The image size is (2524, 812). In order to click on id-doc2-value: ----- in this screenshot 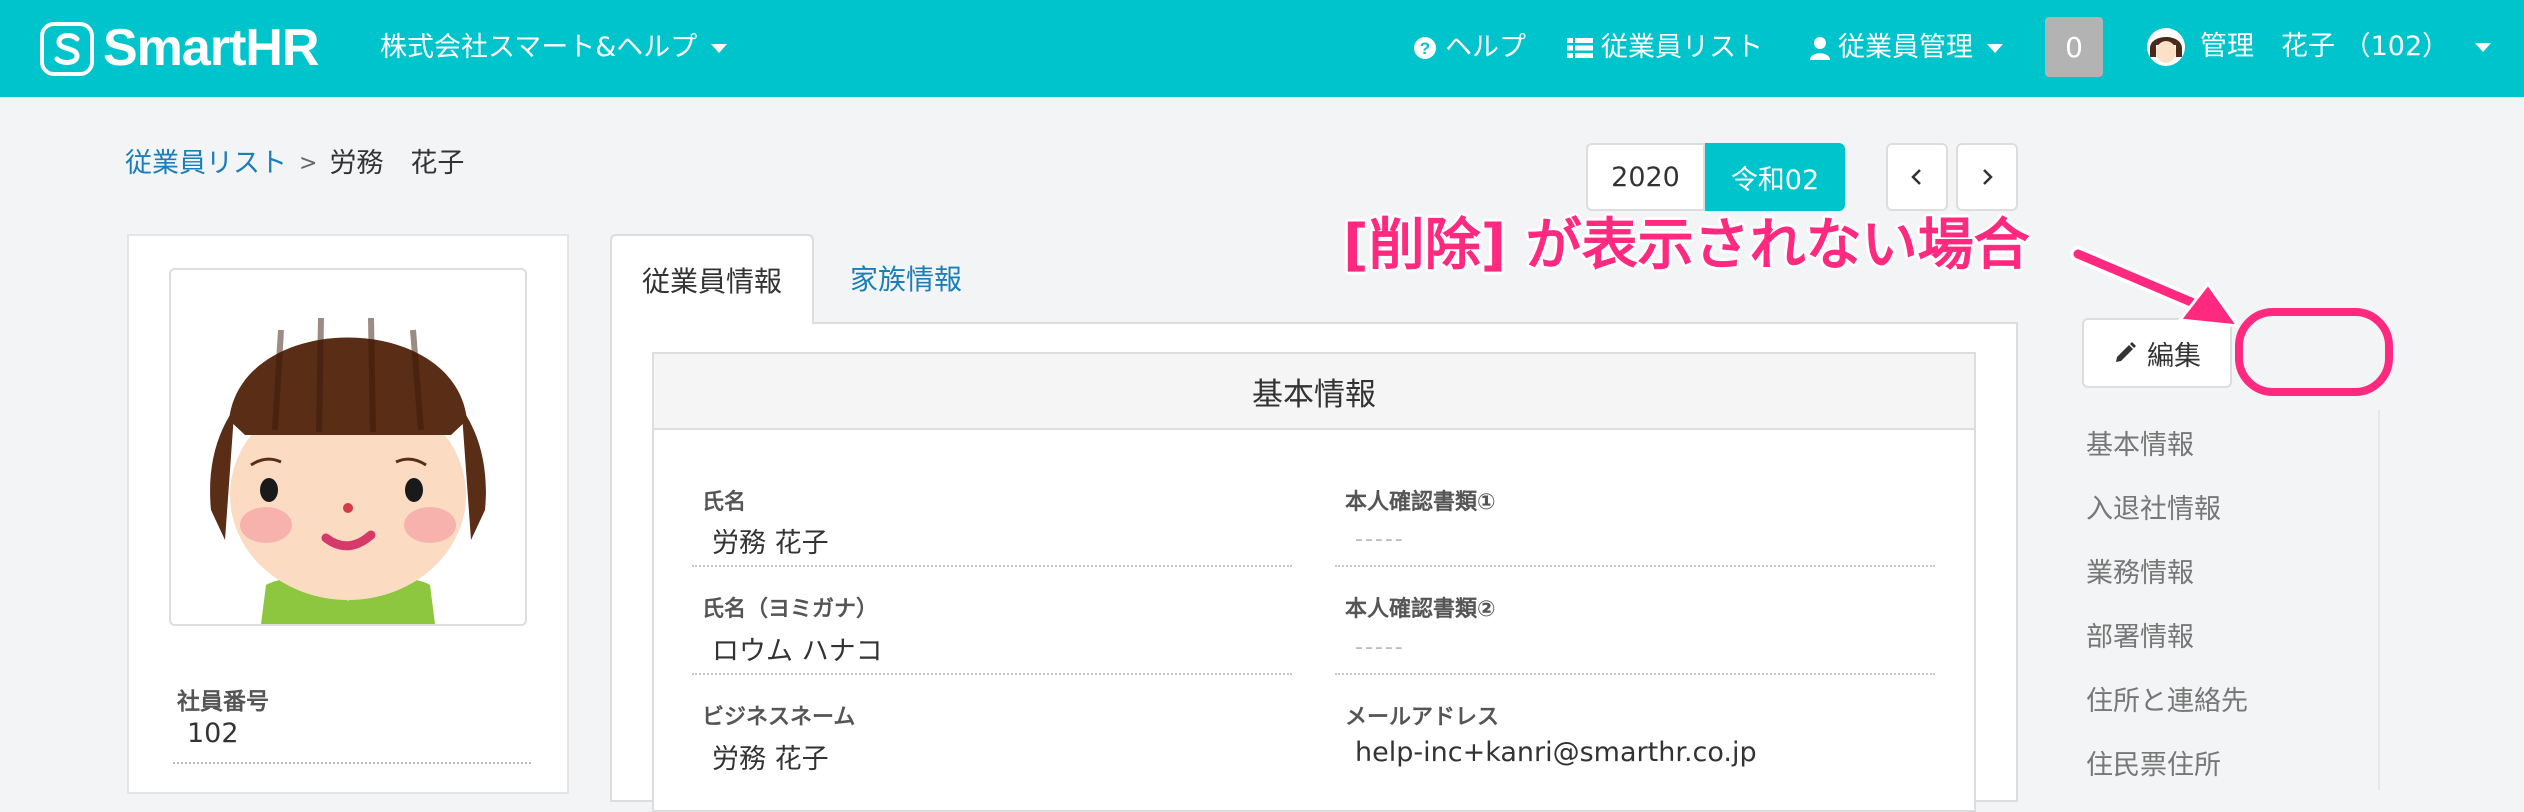, I will do `click(1380, 647)`.